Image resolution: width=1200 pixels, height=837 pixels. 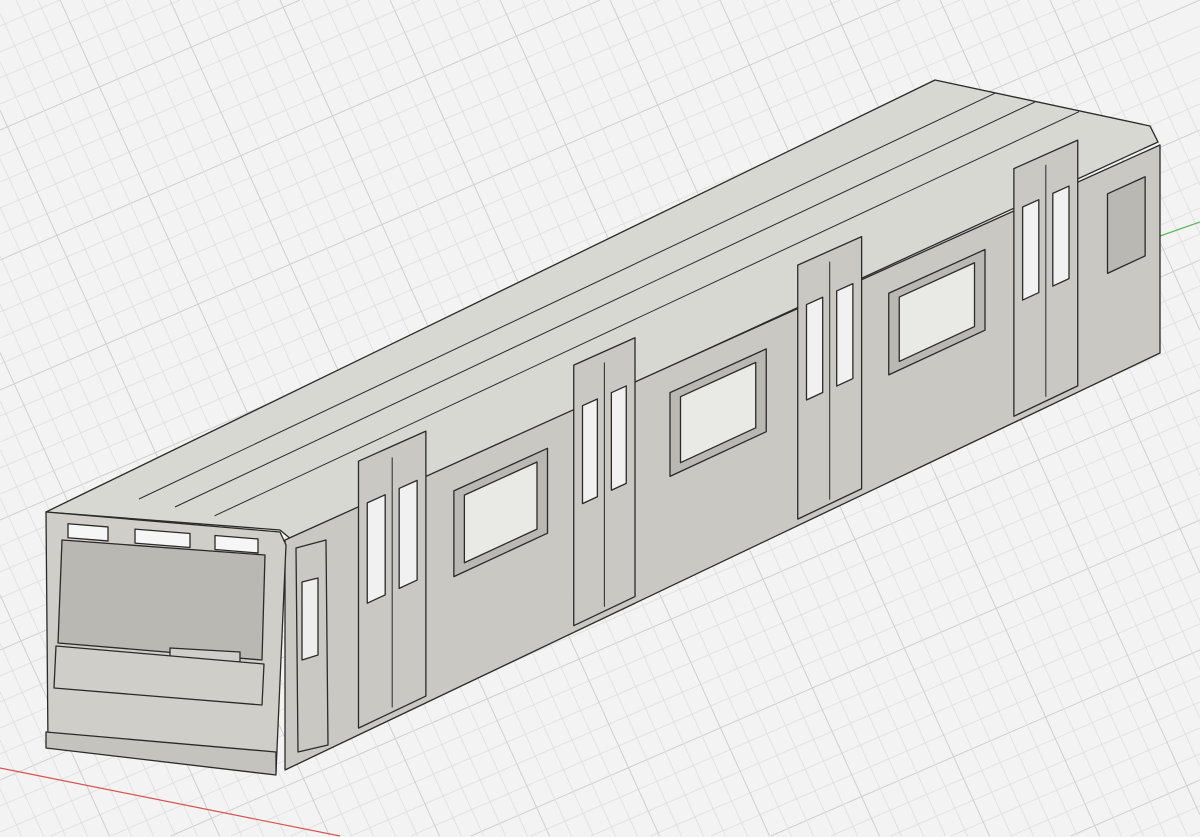 What do you see at coordinates (310, 619) in the screenshot?
I see `end-door-window` at bounding box center [310, 619].